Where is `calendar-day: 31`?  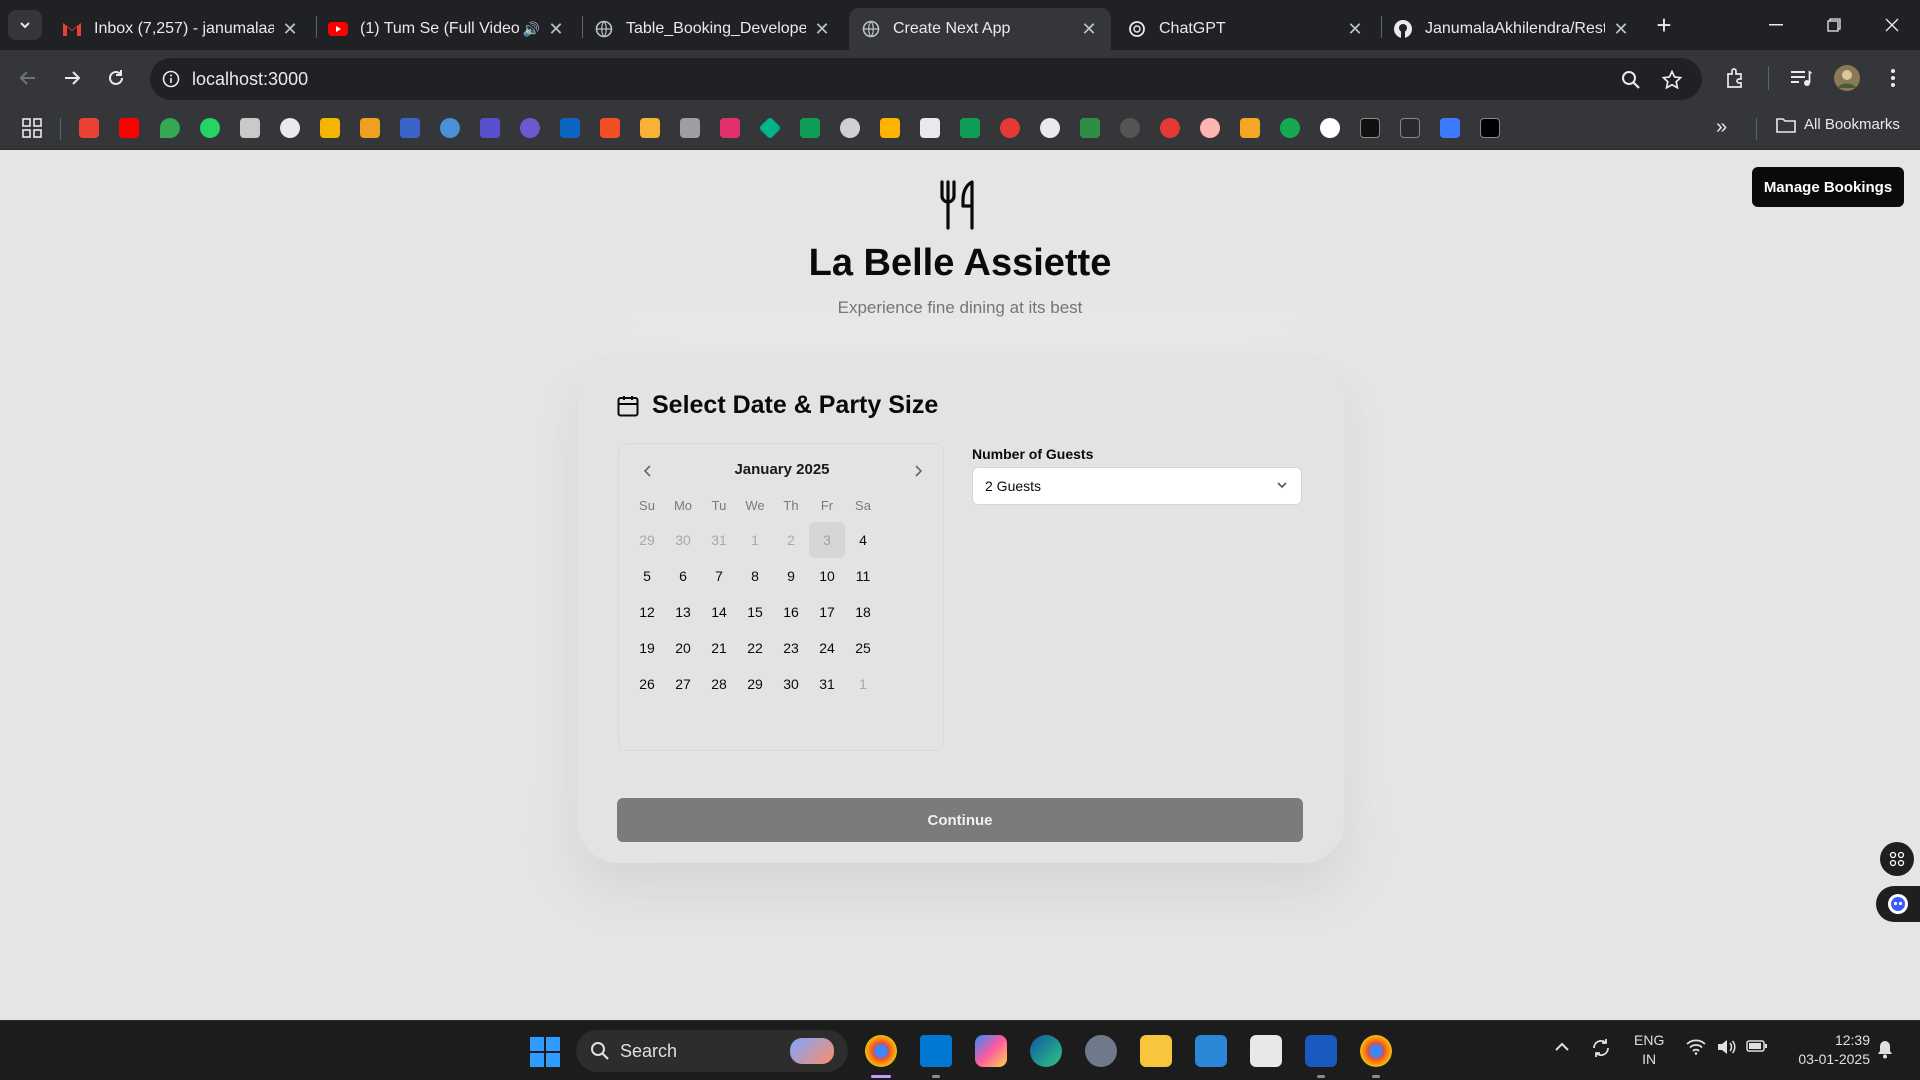
calendar-day: 31 is located at coordinates (827, 684).